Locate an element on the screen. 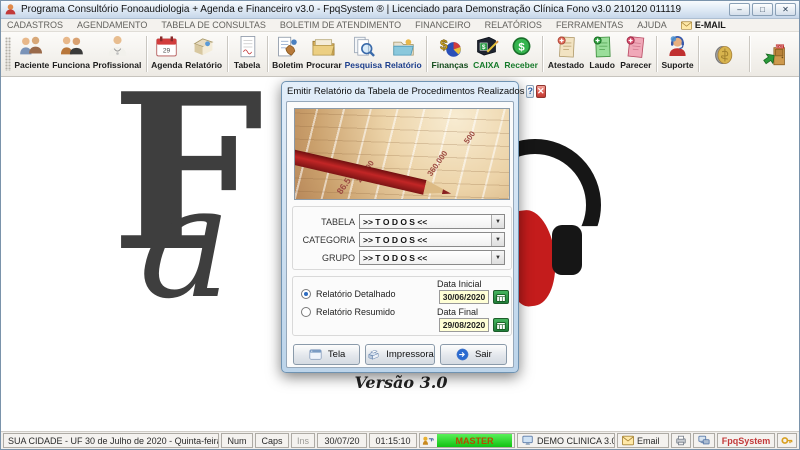  radio-resumido: Relatório Resumido is located at coordinates (348, 312).